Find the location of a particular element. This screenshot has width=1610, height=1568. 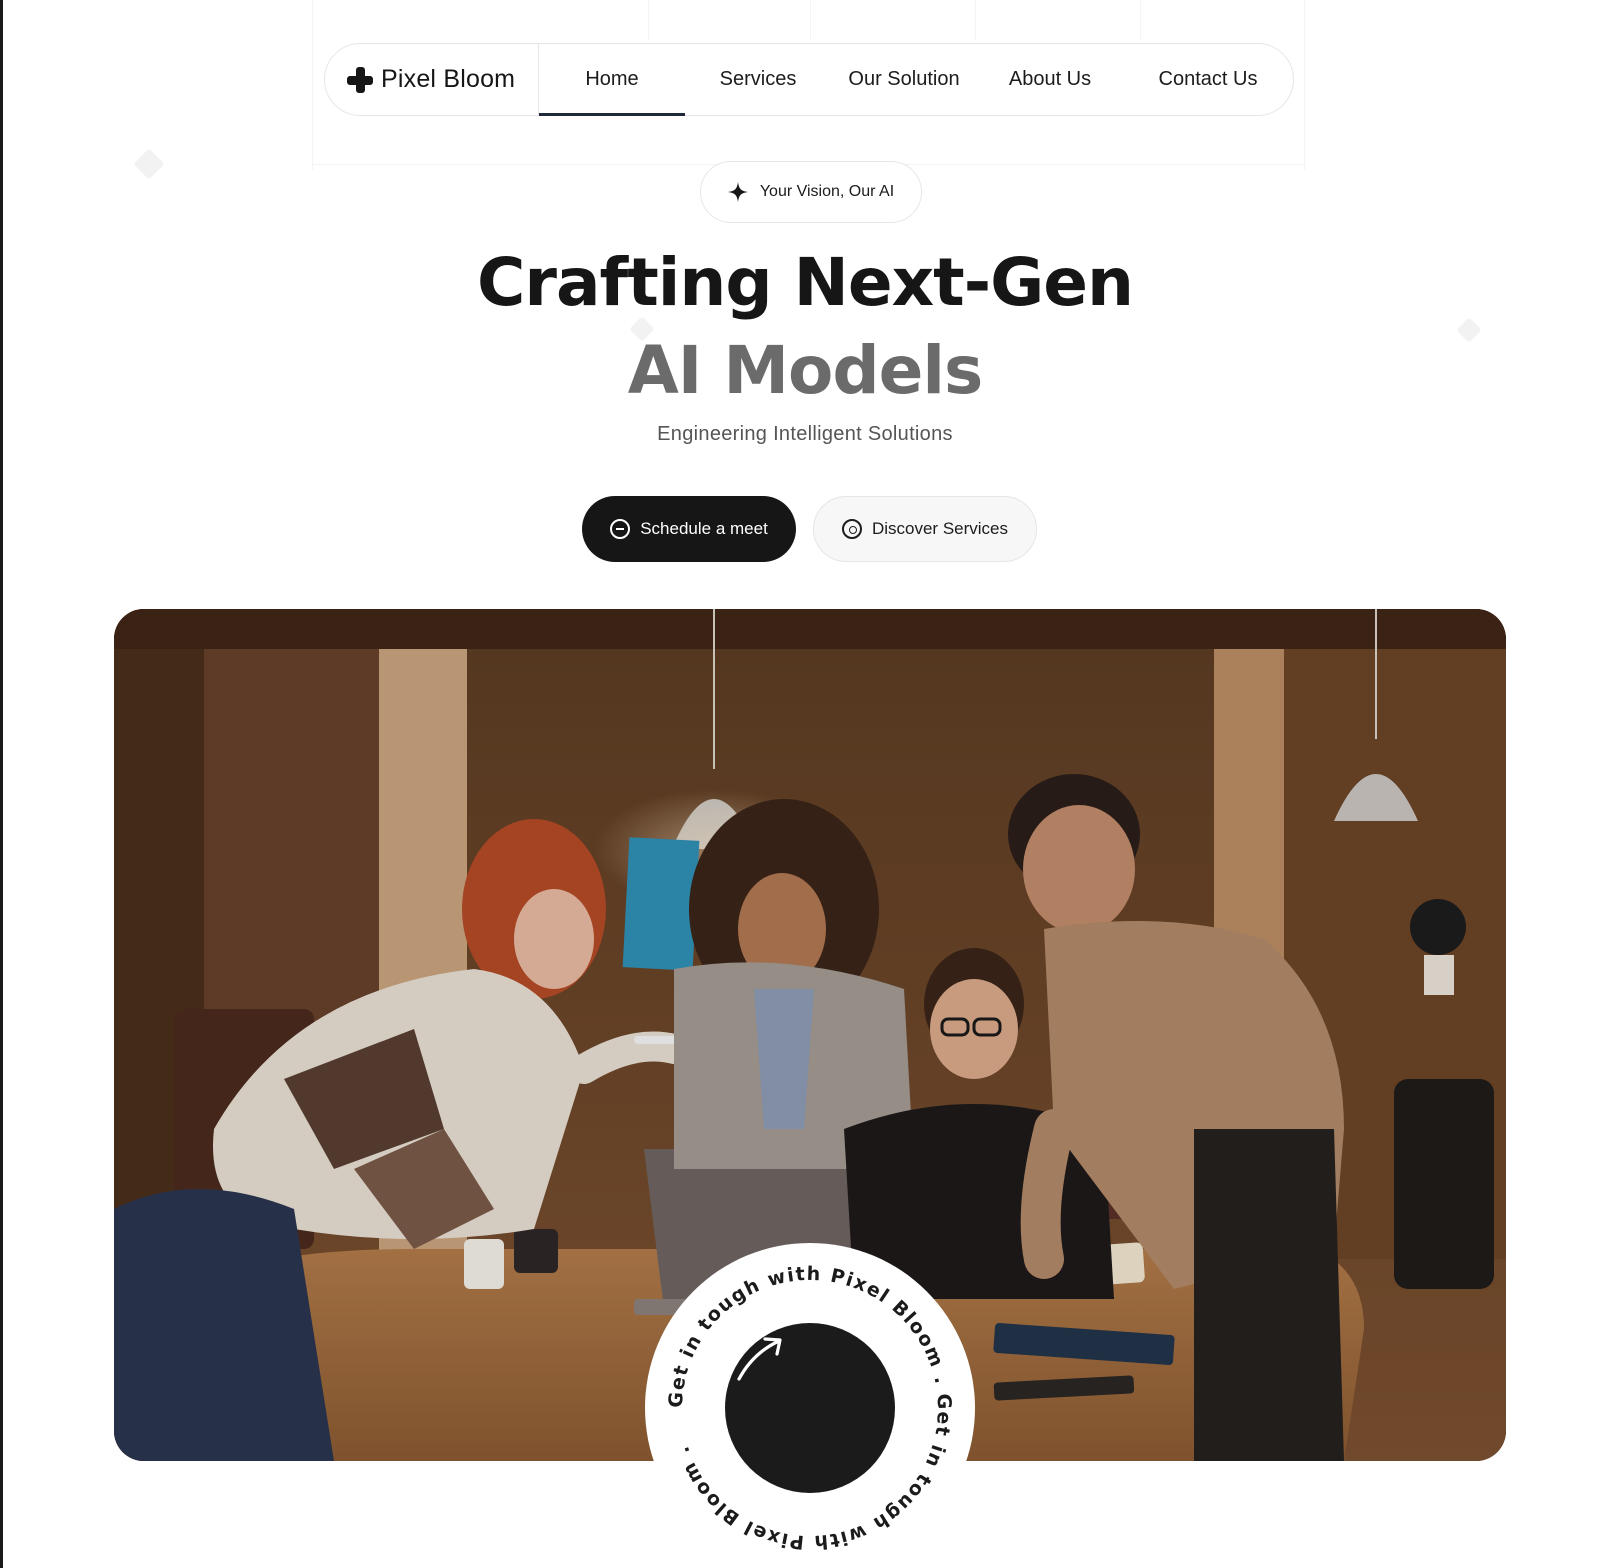

schedule-meet-label: Schedule a meet is located at coordinates (704, 528).